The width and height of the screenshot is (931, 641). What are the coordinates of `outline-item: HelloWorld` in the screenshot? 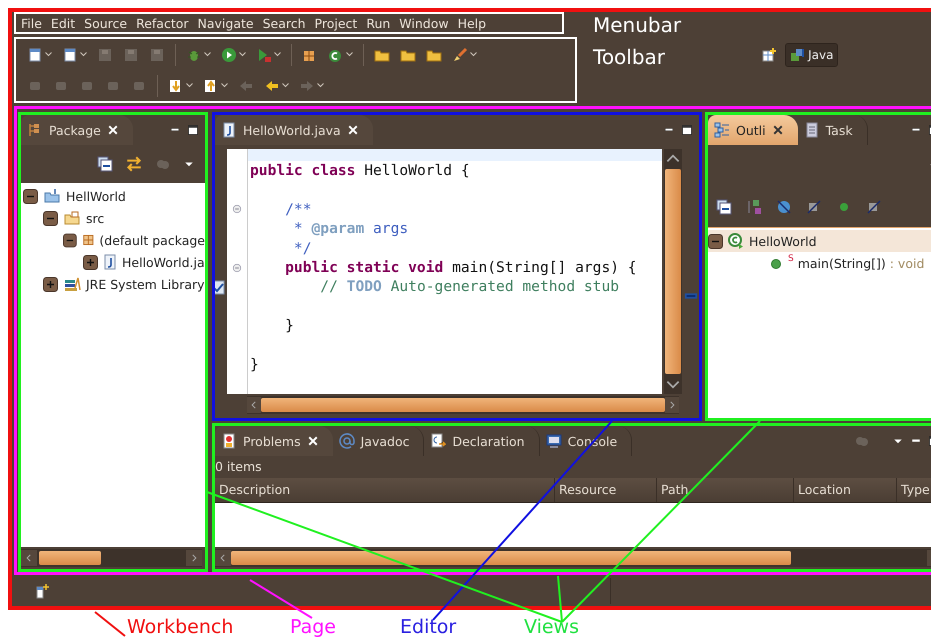 It's located at (819, 241).